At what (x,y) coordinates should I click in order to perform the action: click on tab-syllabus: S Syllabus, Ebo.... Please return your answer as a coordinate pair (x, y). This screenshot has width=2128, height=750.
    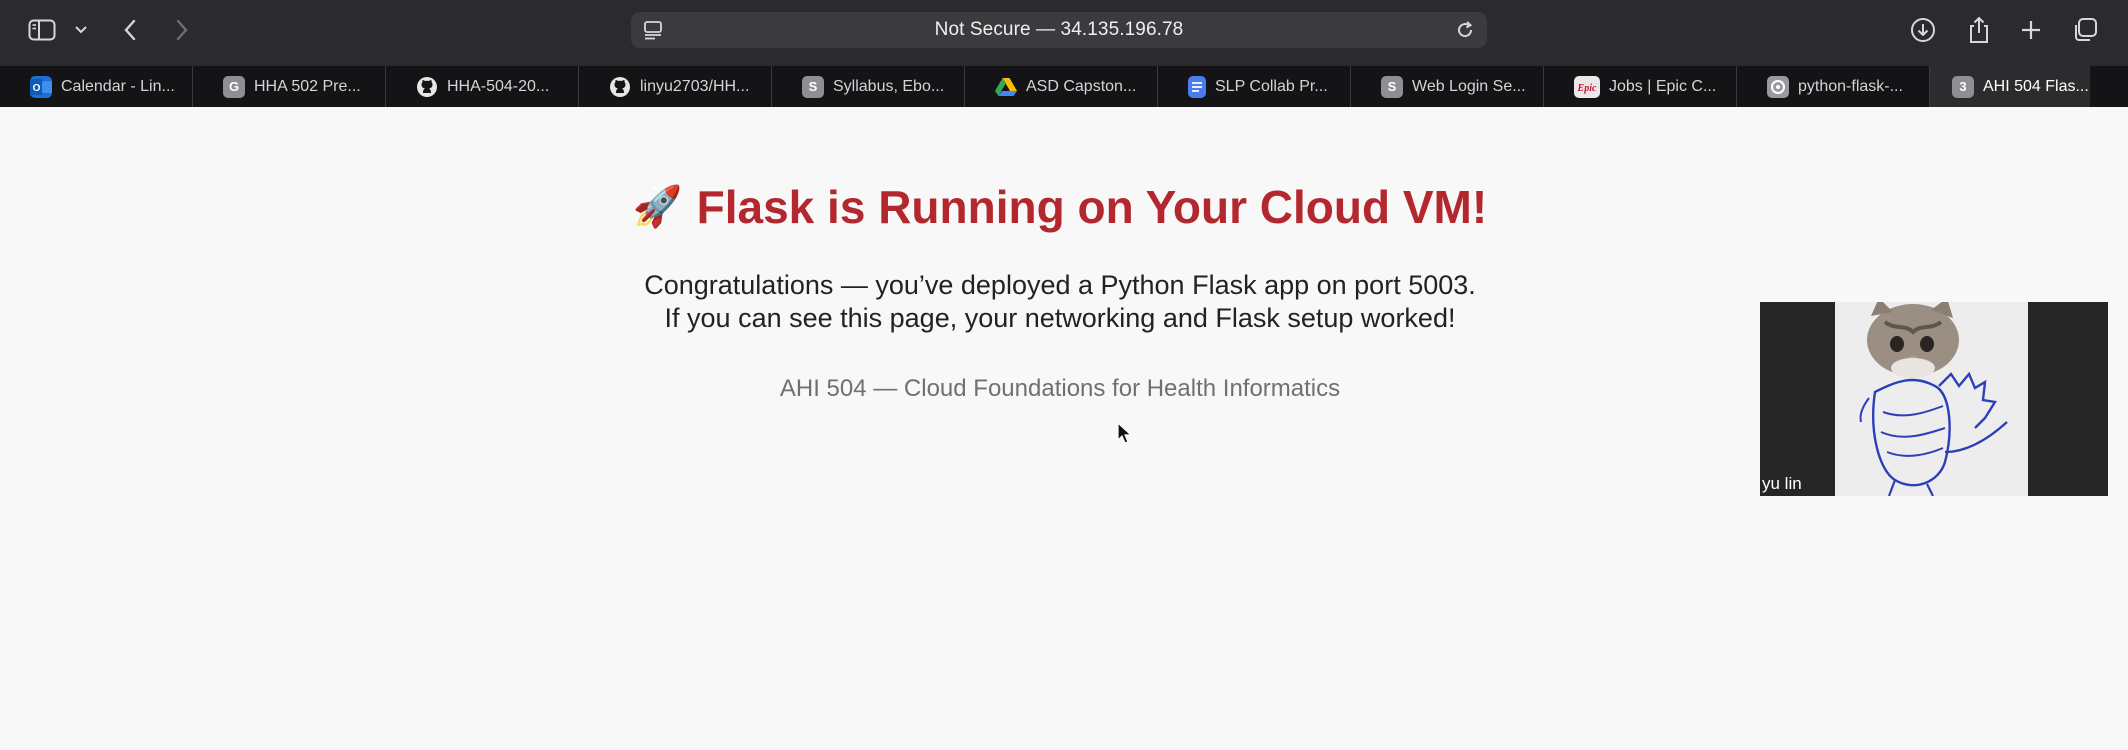
    Looking at the image, I should click on (868, 86).